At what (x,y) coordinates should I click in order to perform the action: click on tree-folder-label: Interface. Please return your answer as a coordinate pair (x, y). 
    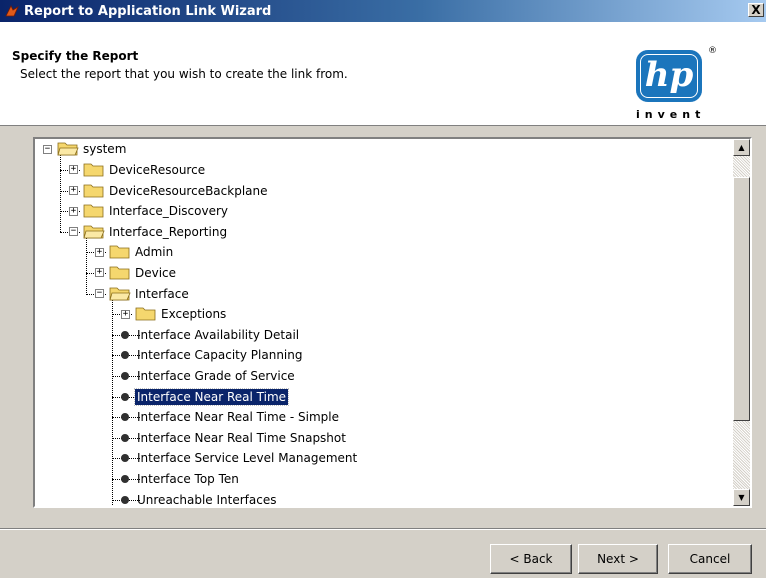
    Looking at the image, I should click on (162, 294).